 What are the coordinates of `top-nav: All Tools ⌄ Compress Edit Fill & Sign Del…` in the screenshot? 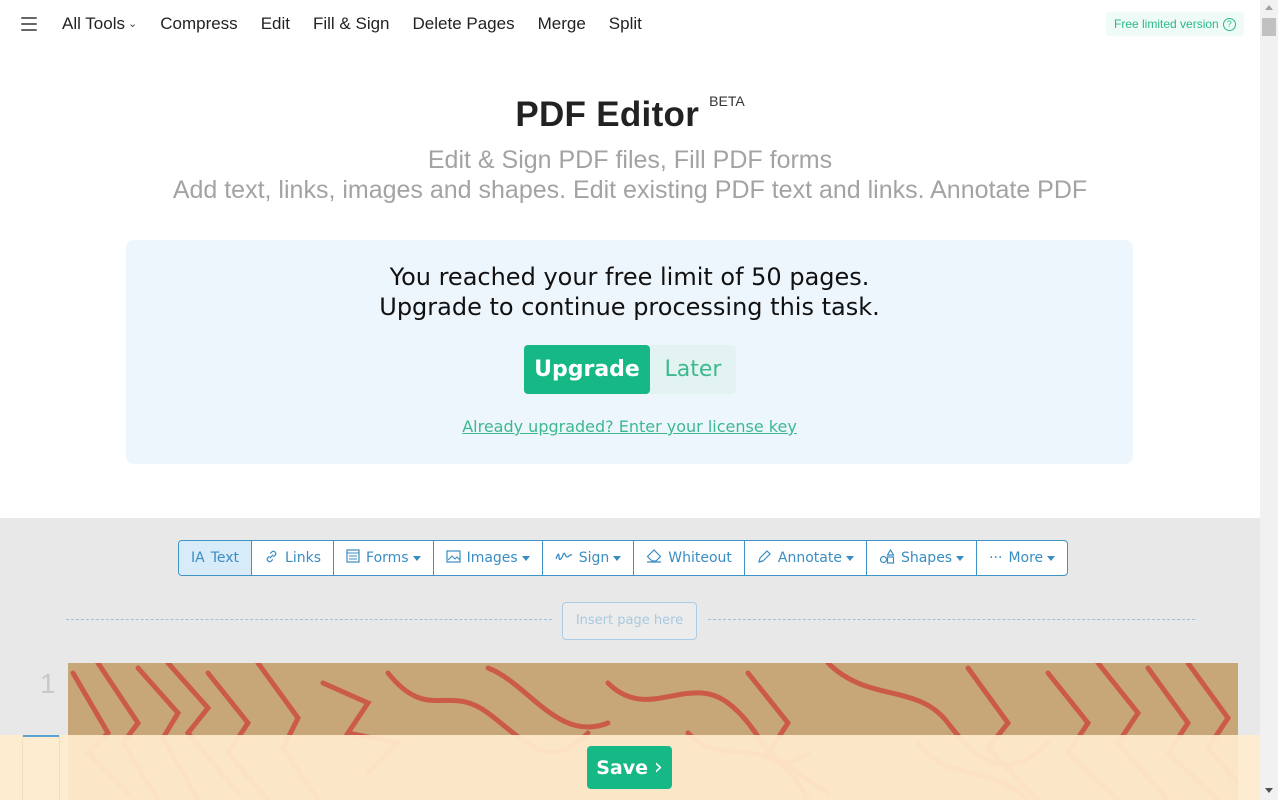 It's located at (630, 24).